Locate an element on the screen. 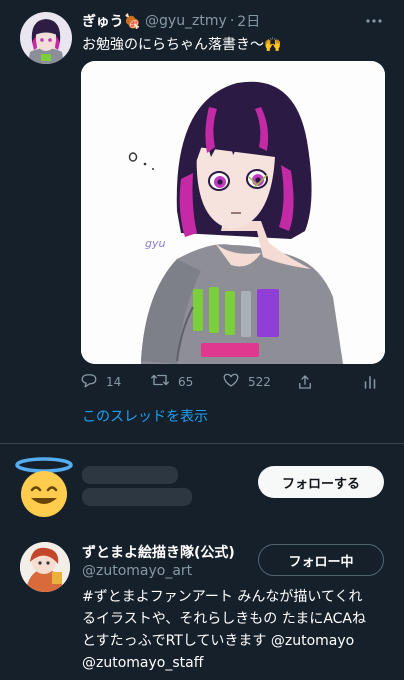 This screenshot has width=404, height=680. author-name: ぎゅう🍖 is located at coordinates (111, 21).